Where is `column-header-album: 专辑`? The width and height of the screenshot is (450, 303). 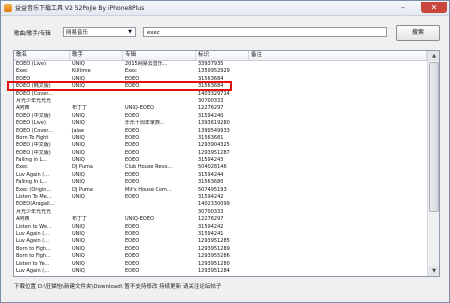 column-header-album: 专辑 is located at coordinates (159, 55).